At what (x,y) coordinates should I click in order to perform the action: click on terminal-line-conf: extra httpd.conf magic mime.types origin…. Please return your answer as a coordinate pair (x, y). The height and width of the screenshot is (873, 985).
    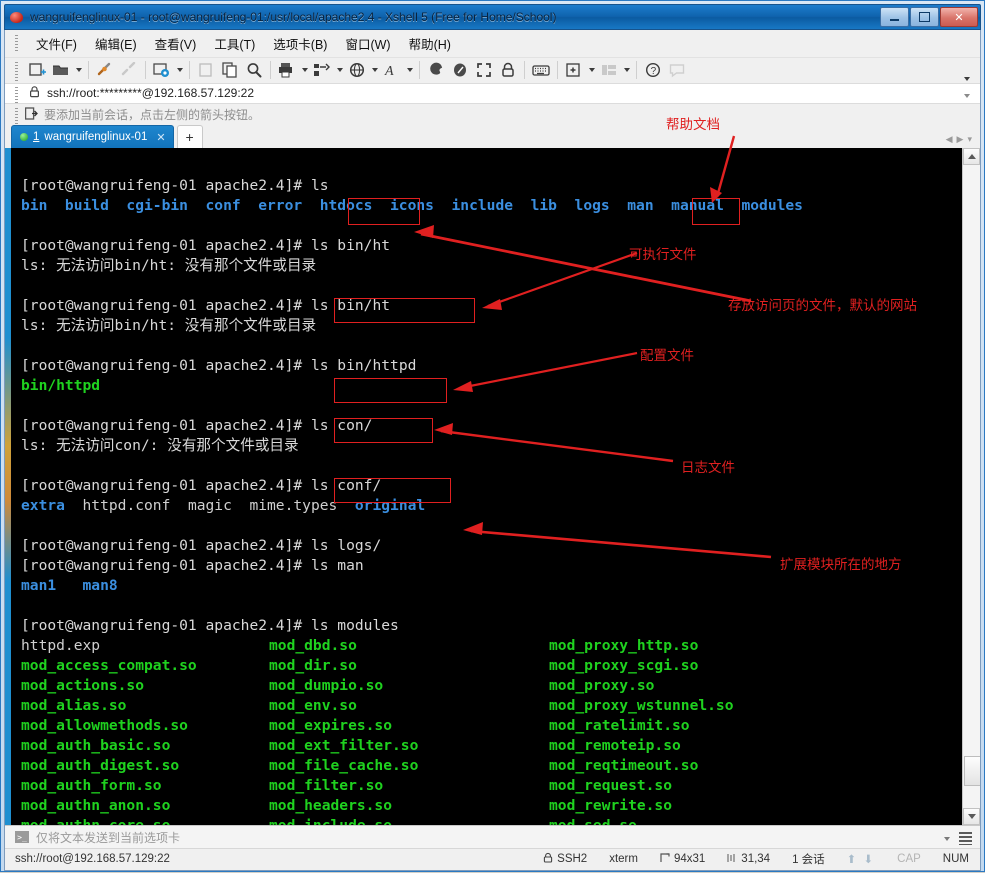
    Looking at the image, I should click on (223, 506).